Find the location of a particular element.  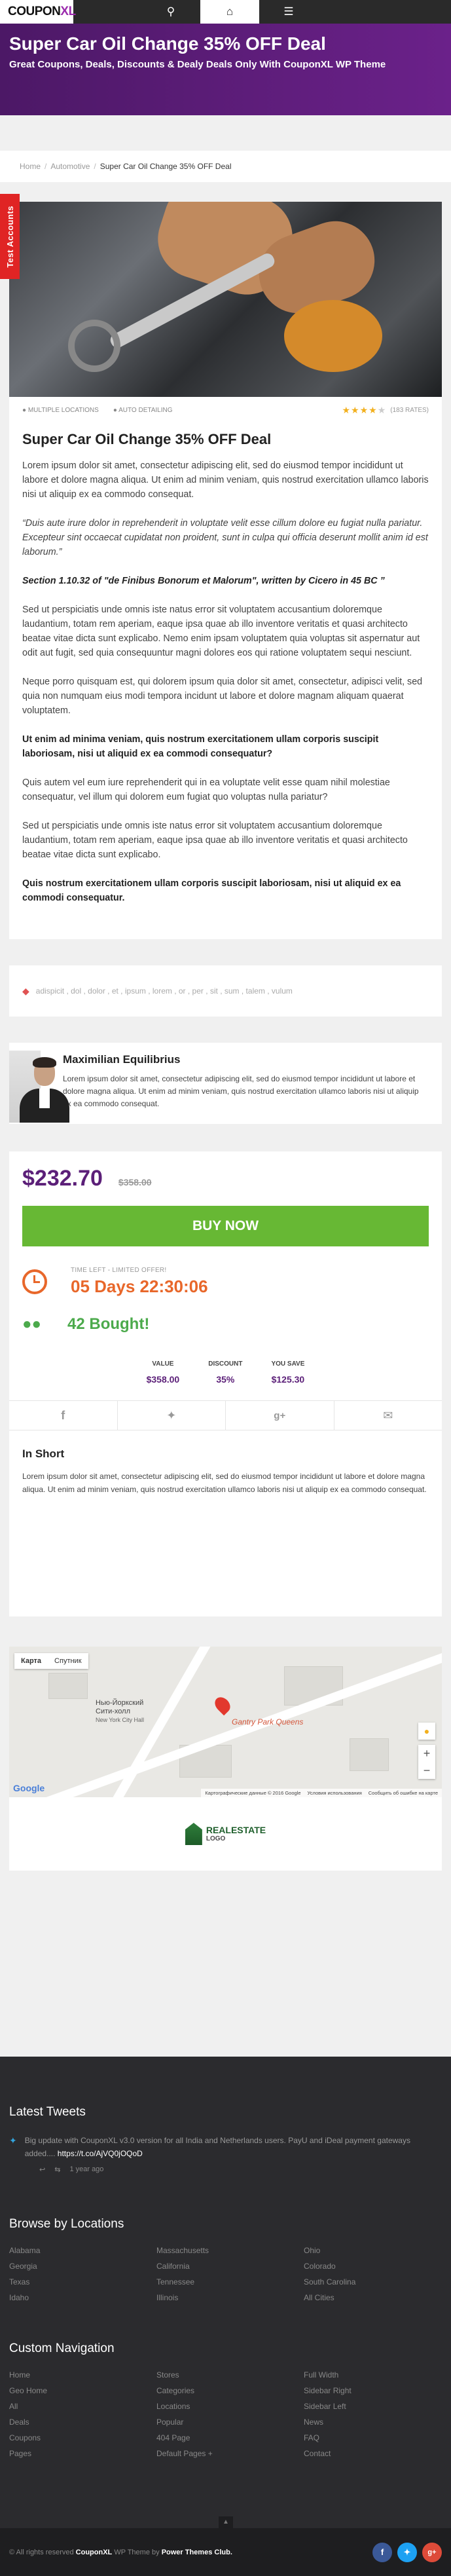

nav-link: Full Width is located at coordinates (377, 2375).